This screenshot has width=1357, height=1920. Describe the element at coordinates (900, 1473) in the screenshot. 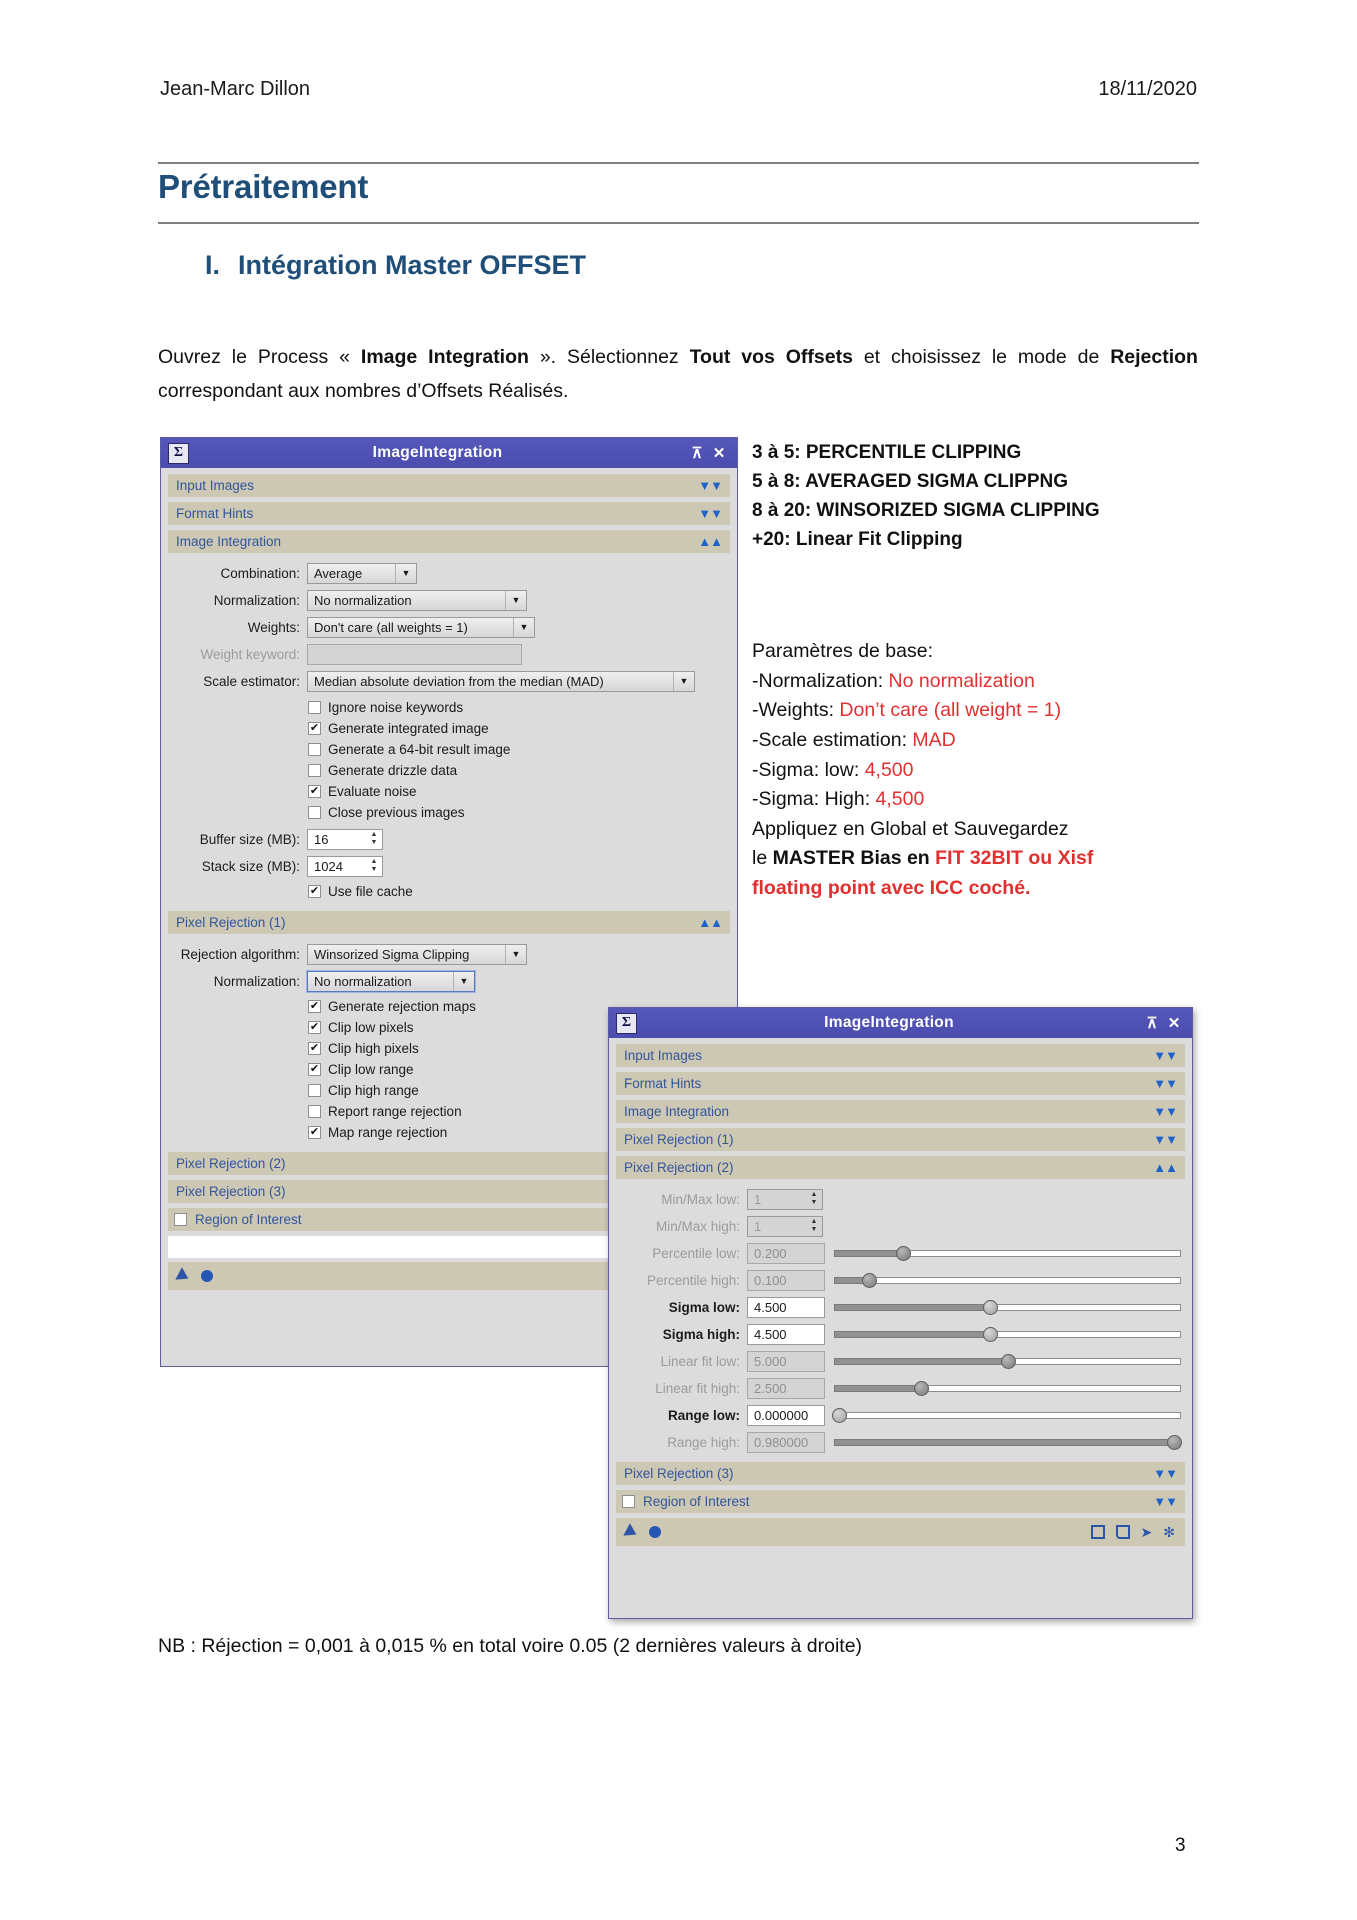

I see `d2-section-pixel-rejection-3: Pixel Rejection (3) ▼▼` at that location.